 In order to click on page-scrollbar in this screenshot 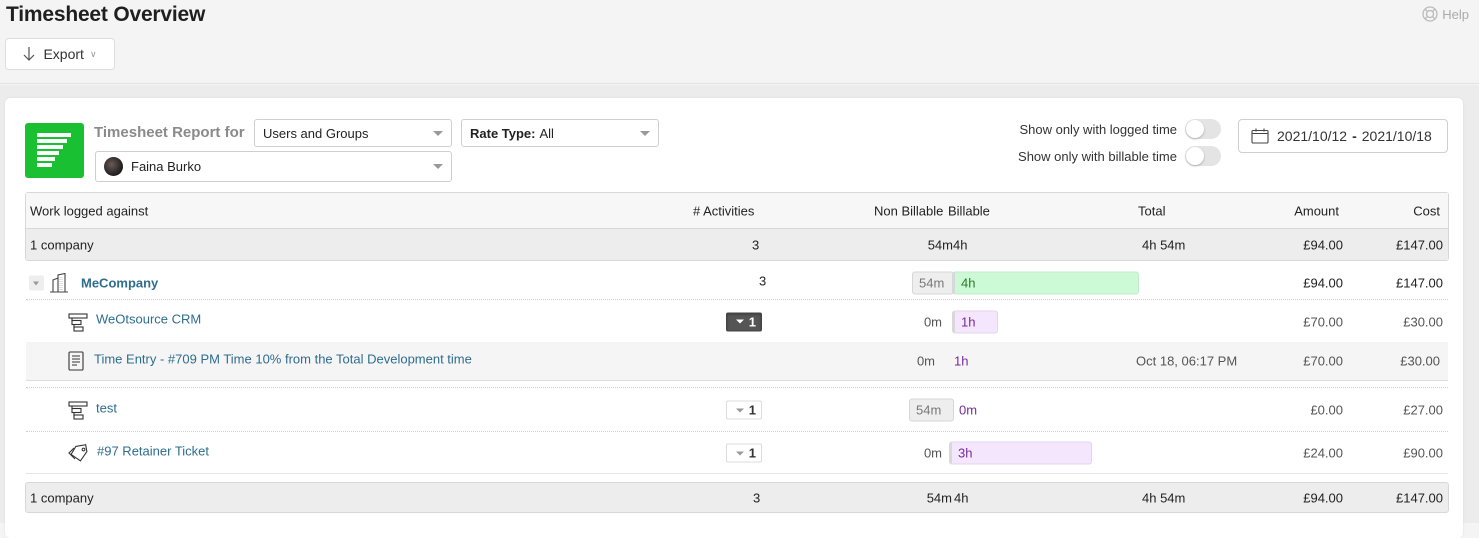, I will do `click(1472, 304)`.